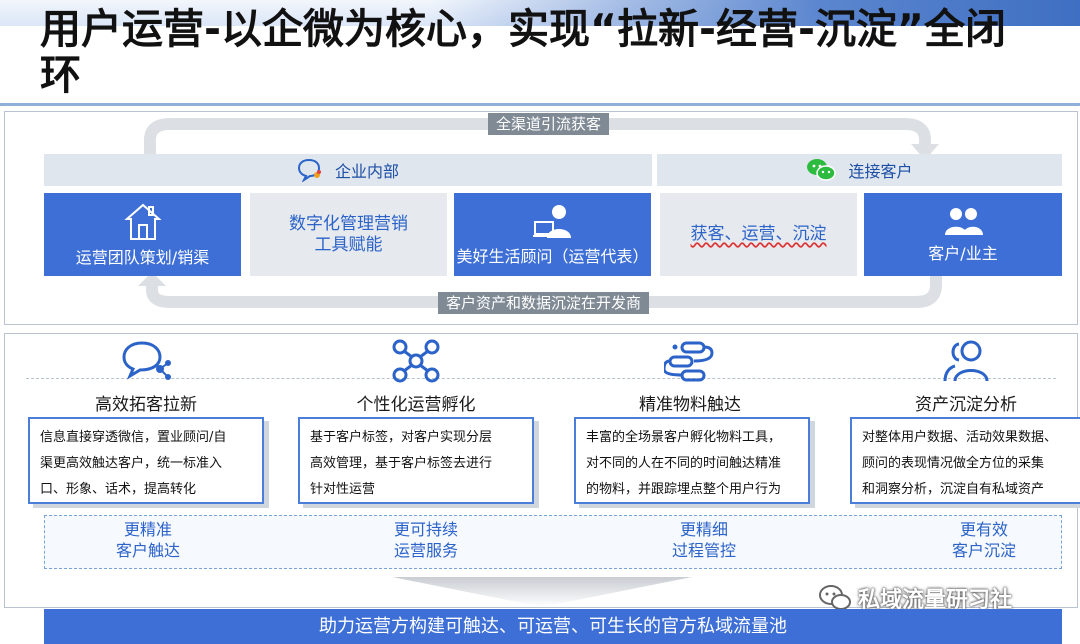 This screenshot has height=644, width=1080. What do you see at coordinates (966, 405) in the screenshot?
I see `feature-asset-analysis-title: 资产沉淀分析` at bounding box center [966, 405].